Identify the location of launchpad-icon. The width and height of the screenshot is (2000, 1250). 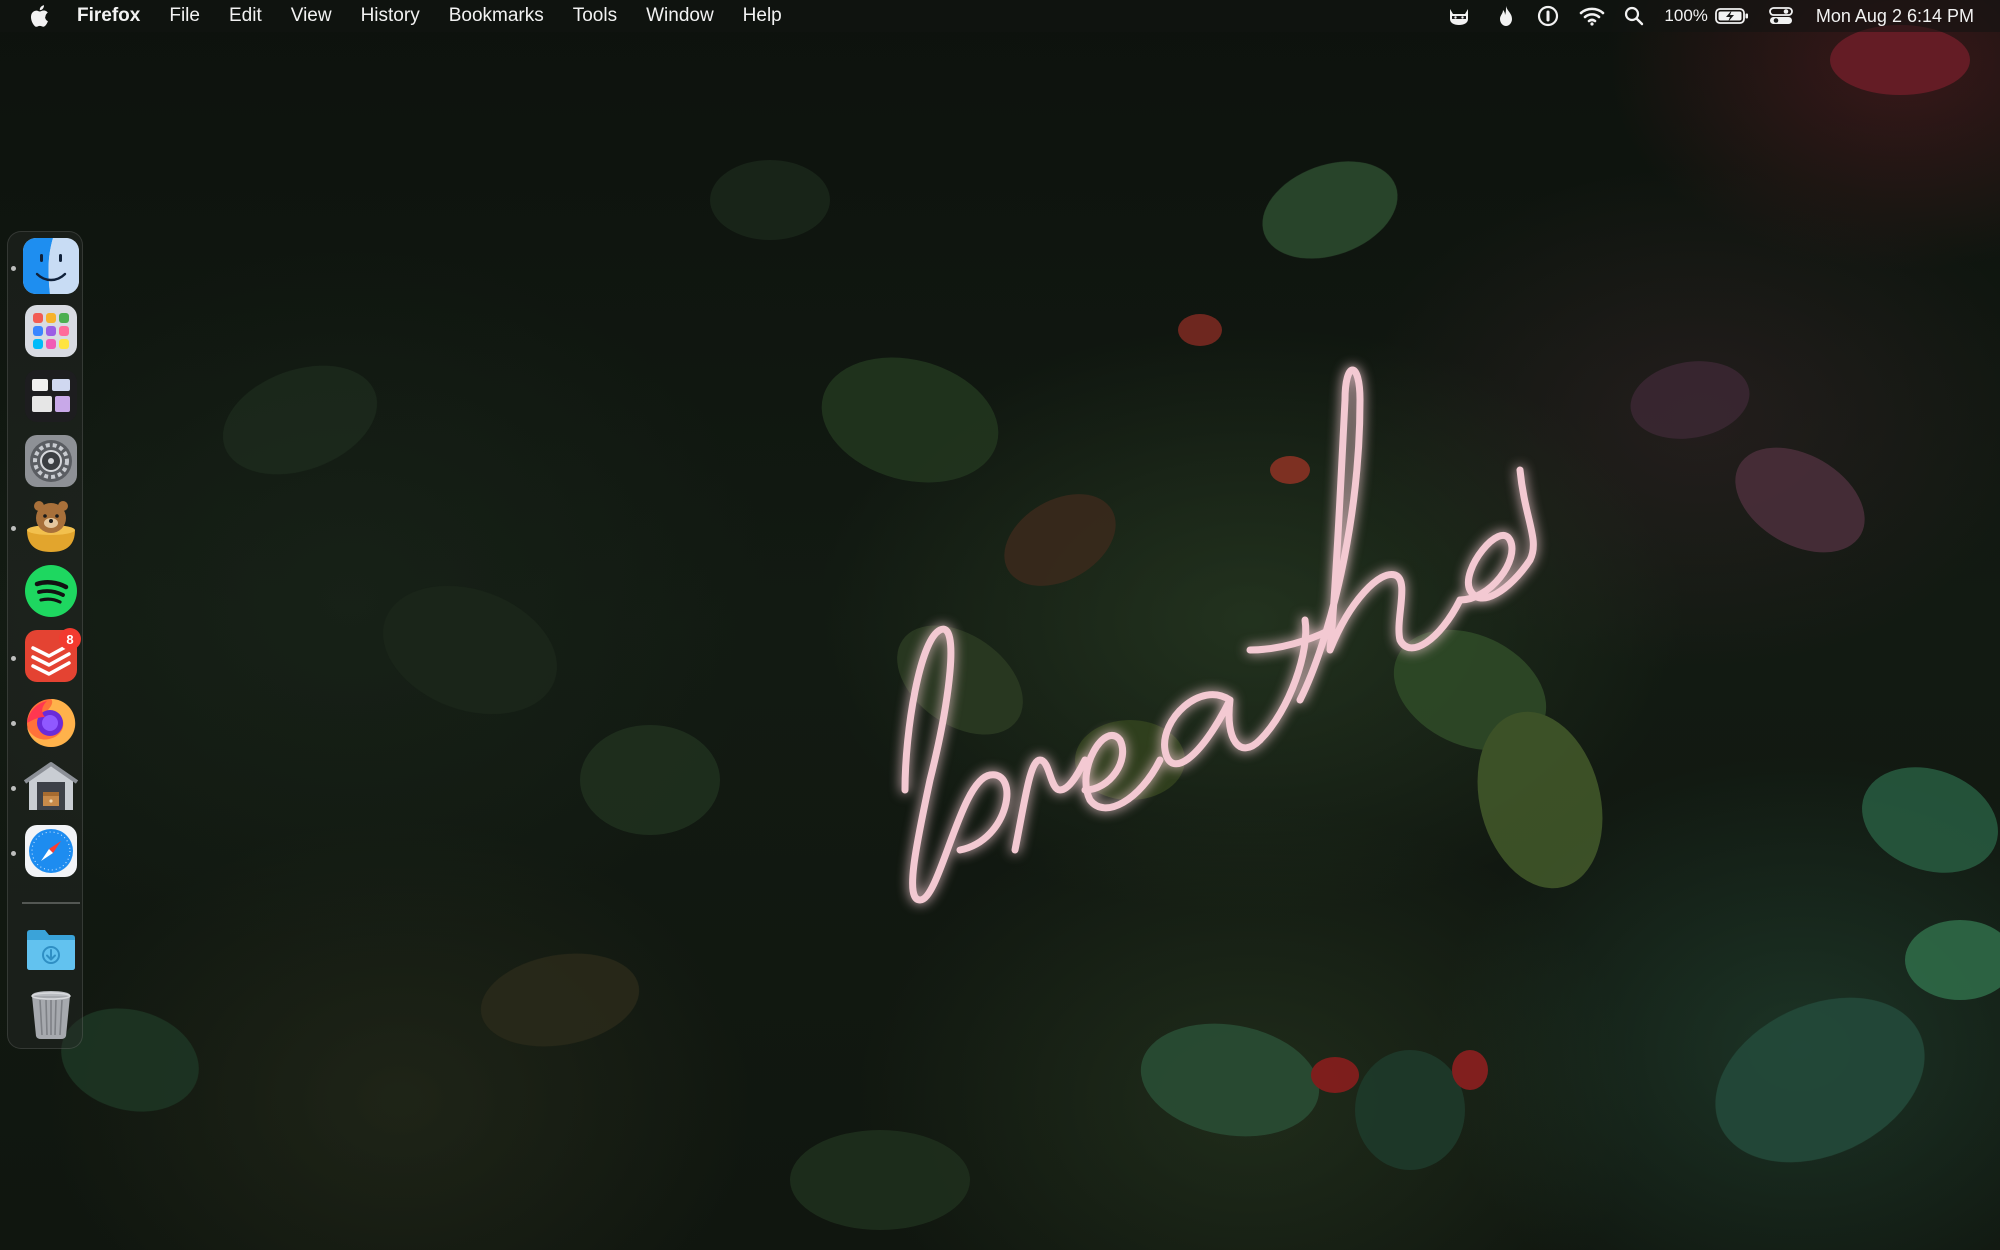
(51, 331).